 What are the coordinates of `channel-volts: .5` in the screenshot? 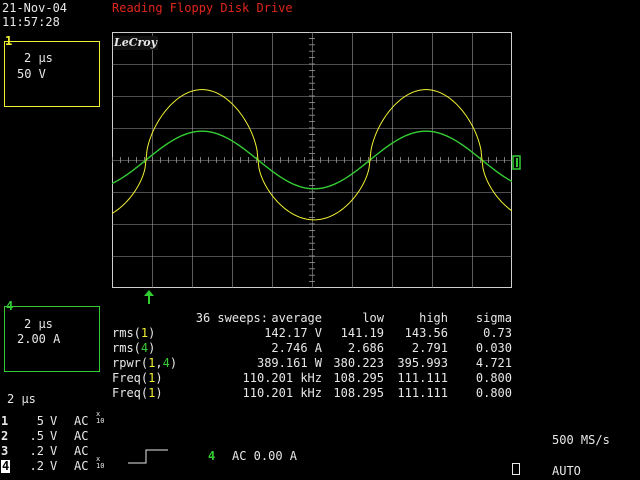 It's located at (36, 436).